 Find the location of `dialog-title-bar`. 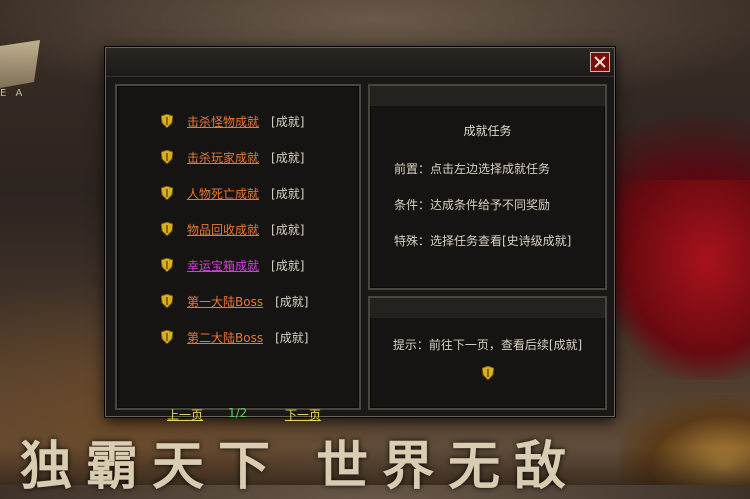

dialog-title-bar is located at coordinates (360, 62).